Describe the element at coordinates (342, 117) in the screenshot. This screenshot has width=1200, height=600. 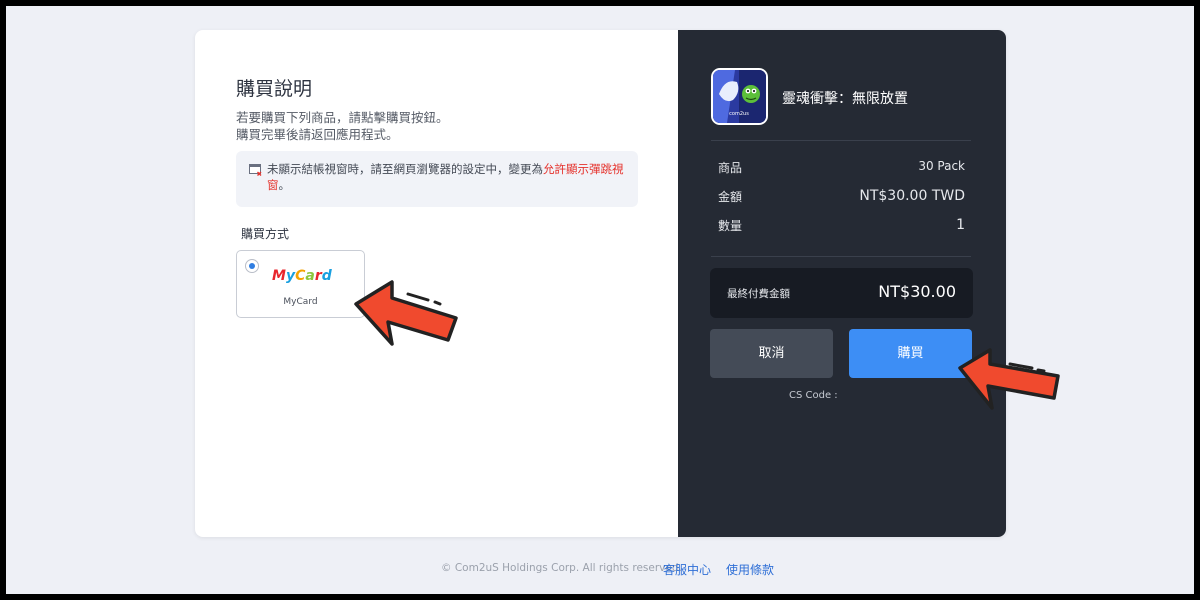
I see `instruction-line-1: 若要購買下列商品，請點擊購買按鈕。` at that location.